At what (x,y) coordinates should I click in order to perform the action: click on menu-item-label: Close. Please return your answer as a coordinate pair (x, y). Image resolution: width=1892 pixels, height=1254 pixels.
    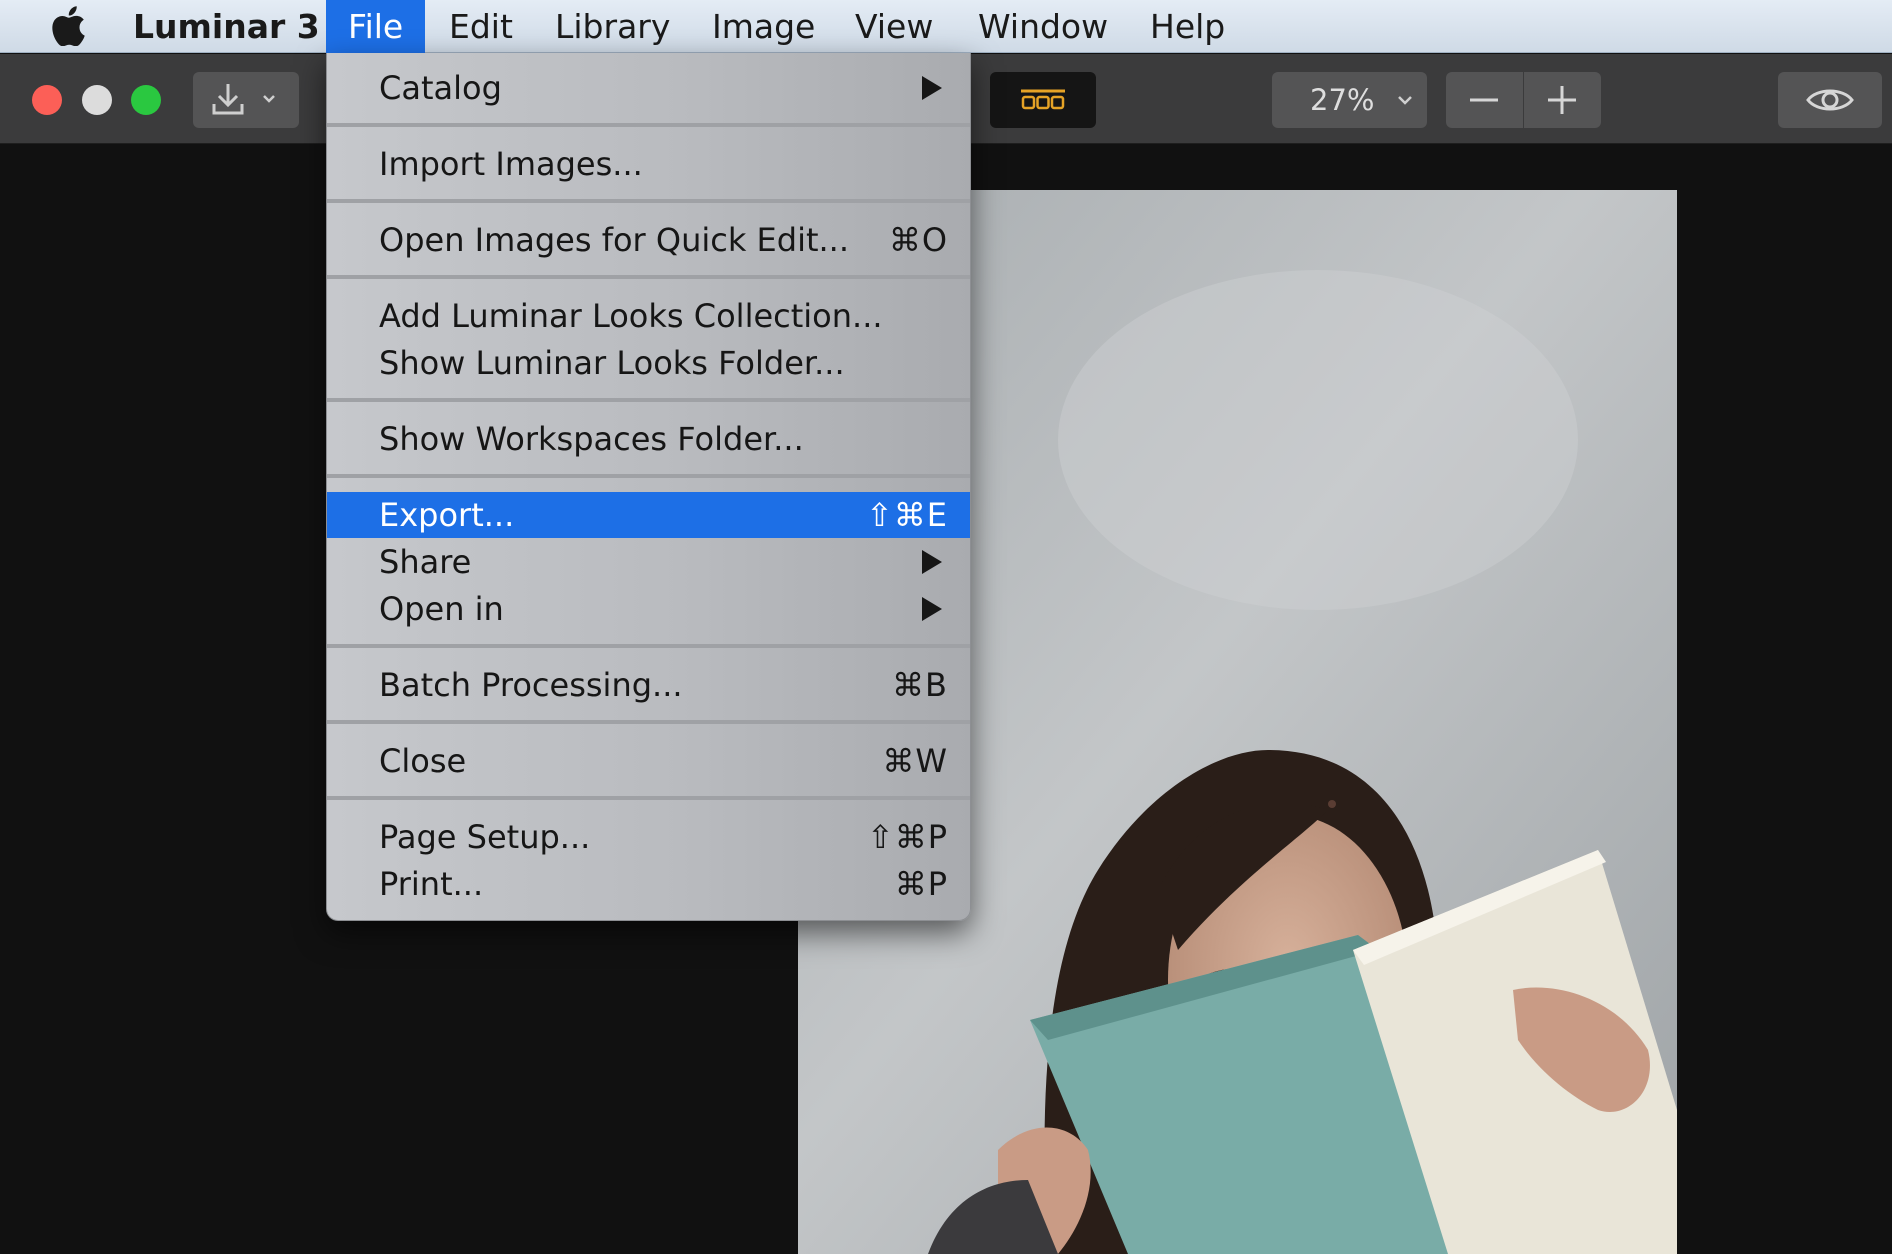
    Looking at the image, I should click on (423, 761).